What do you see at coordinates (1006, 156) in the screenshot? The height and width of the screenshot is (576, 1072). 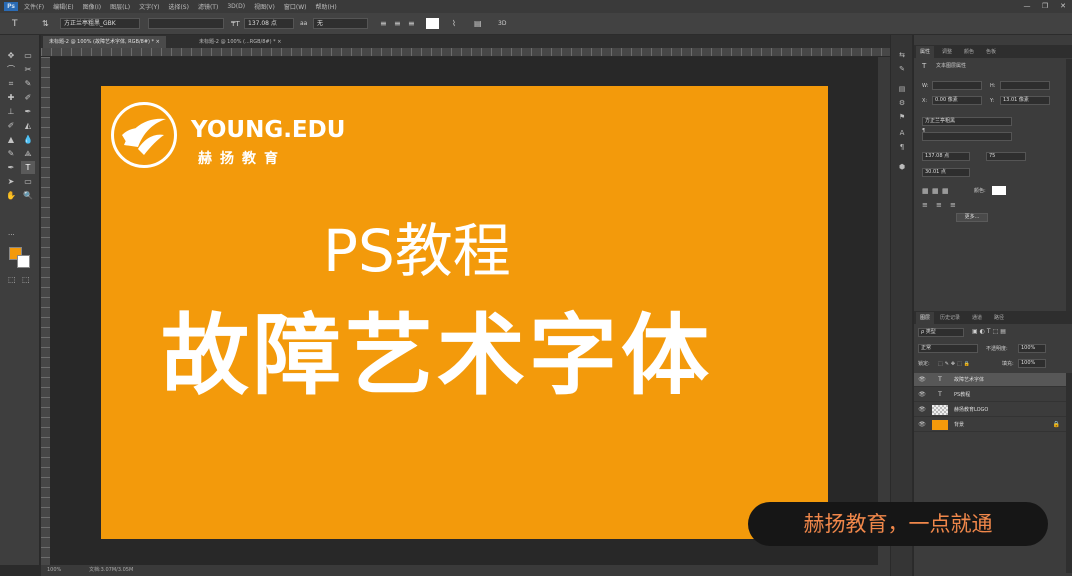 I see `leading-field: 75` at bounding box center [1006, 156].